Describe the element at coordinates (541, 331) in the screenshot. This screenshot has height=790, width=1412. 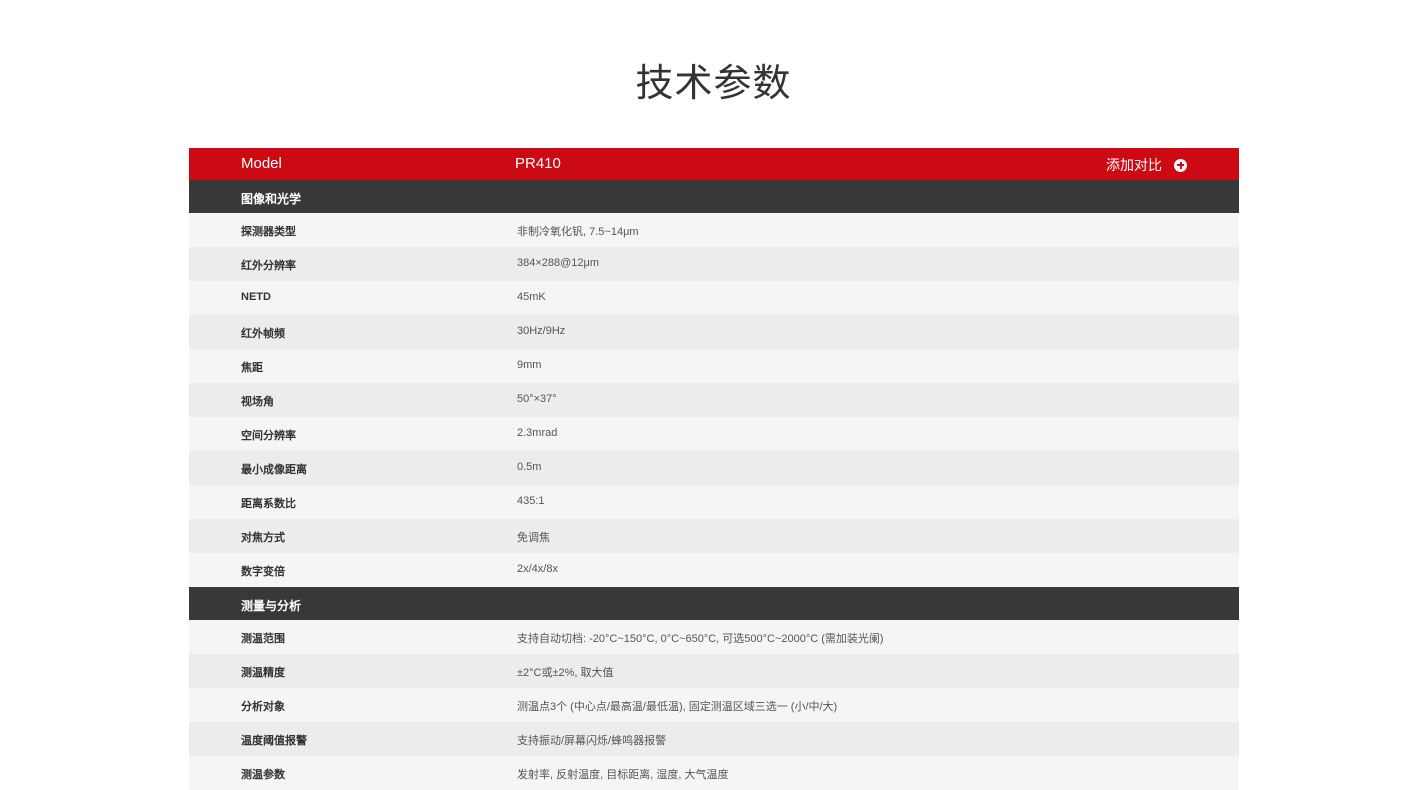
I see `row-value: 30Hz/9Hz` at that location.